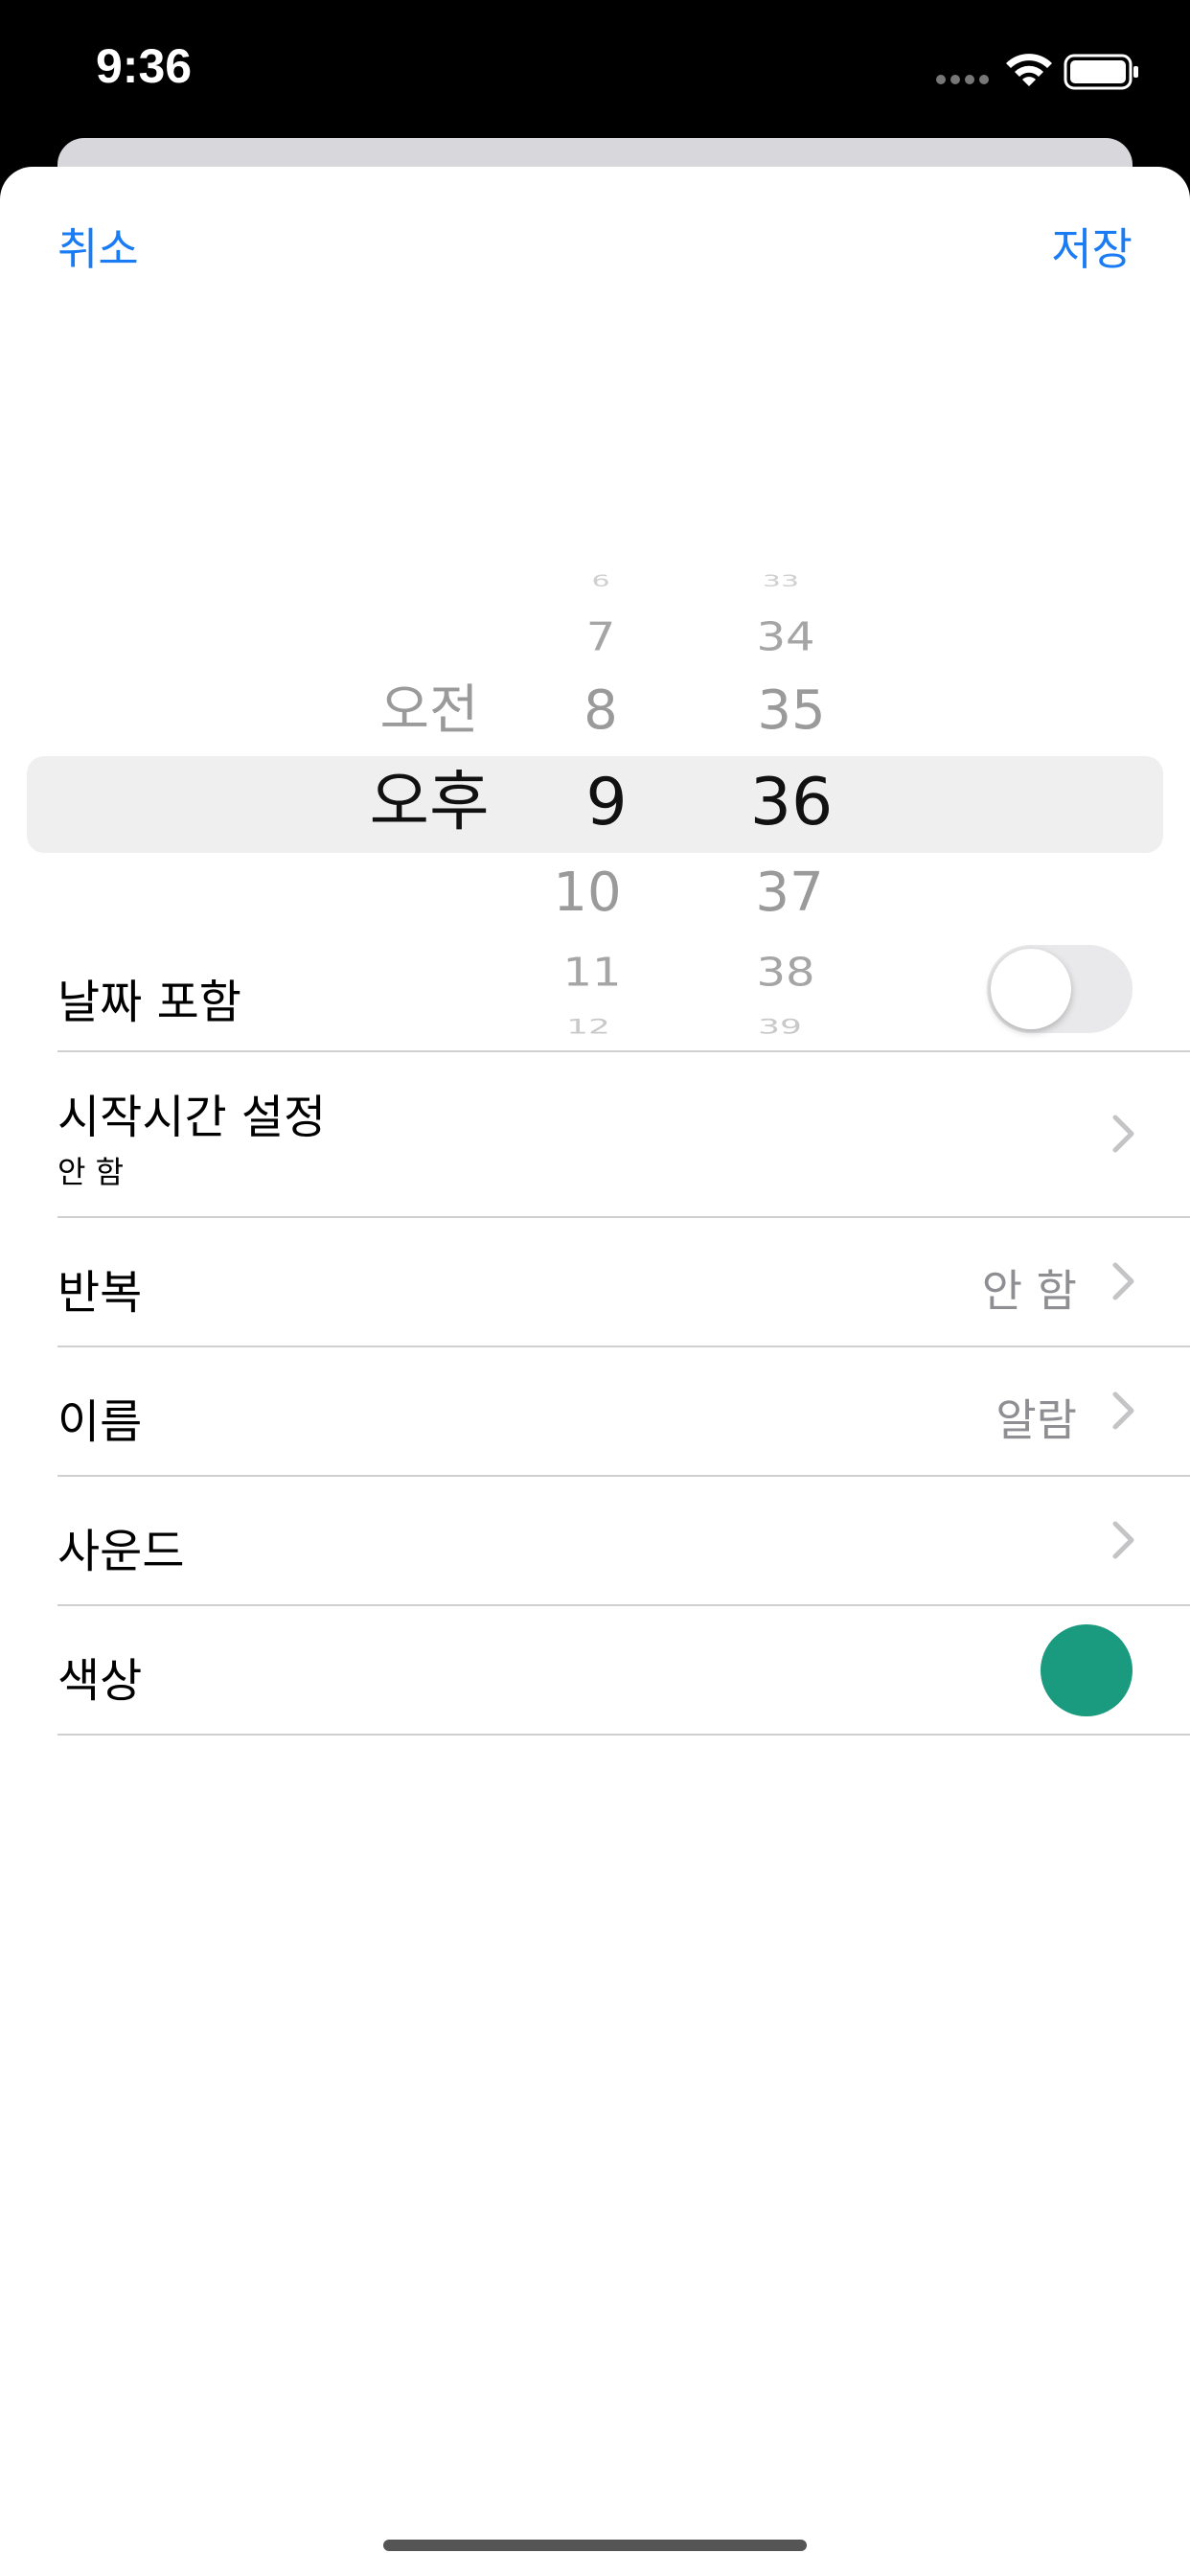 Image resolution: width=1190 pixels, height=2576 pixels. What do you see at coordinates (98, 246) in the screenshot?
I see `cancel-button: 취소` at bounding box center [98, 246].